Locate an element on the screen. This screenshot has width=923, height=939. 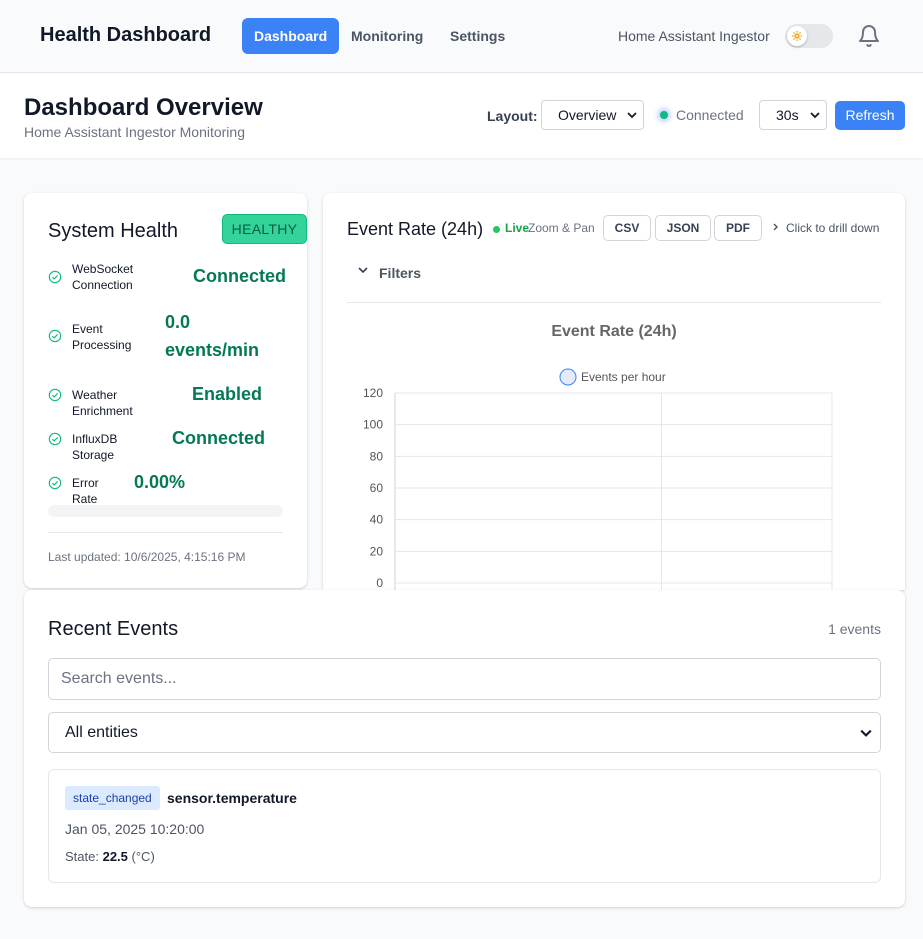
brand-title: Health Dashboard is located at coordinates (126, 35).